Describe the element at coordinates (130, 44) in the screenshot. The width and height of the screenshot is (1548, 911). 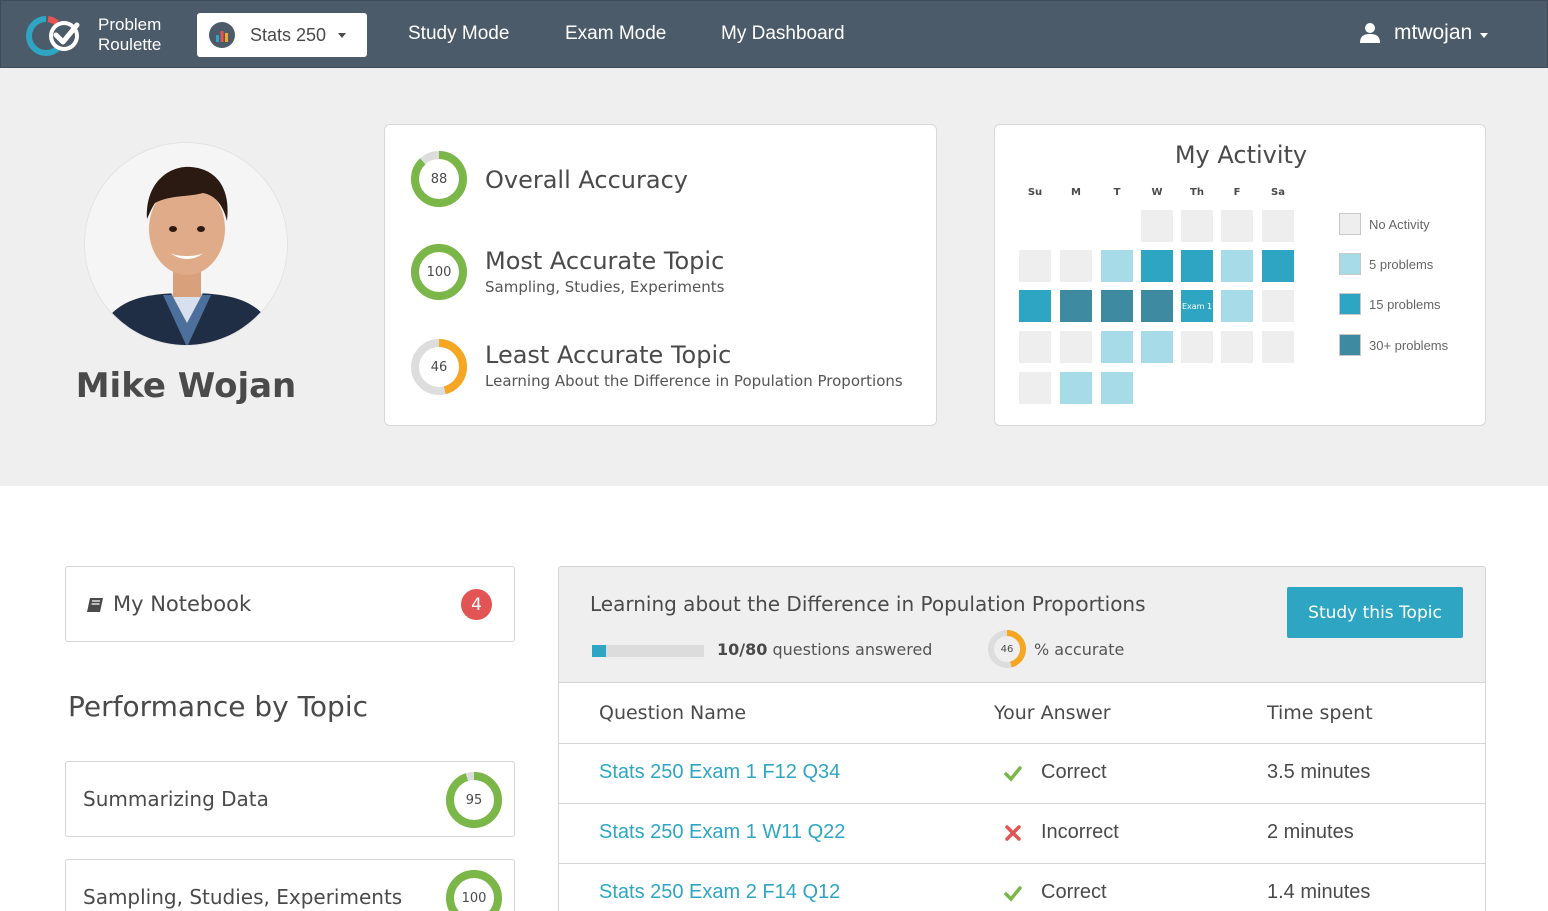
I see `brand-line-2: Roulette` at that location.